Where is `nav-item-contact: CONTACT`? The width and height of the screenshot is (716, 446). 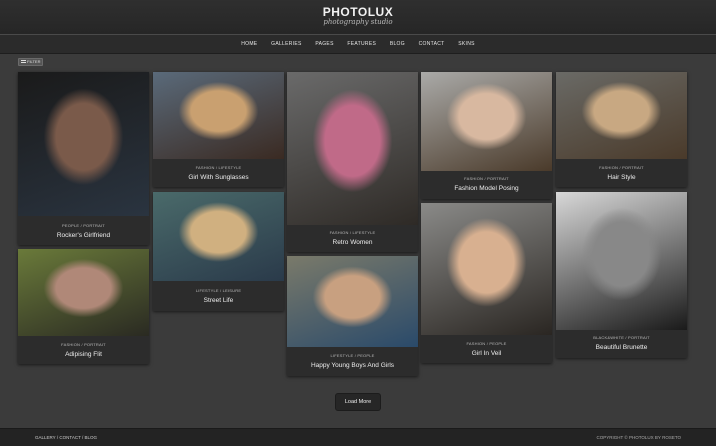 nav-item-contact: CONTACT is located at coordinates (432, 44).